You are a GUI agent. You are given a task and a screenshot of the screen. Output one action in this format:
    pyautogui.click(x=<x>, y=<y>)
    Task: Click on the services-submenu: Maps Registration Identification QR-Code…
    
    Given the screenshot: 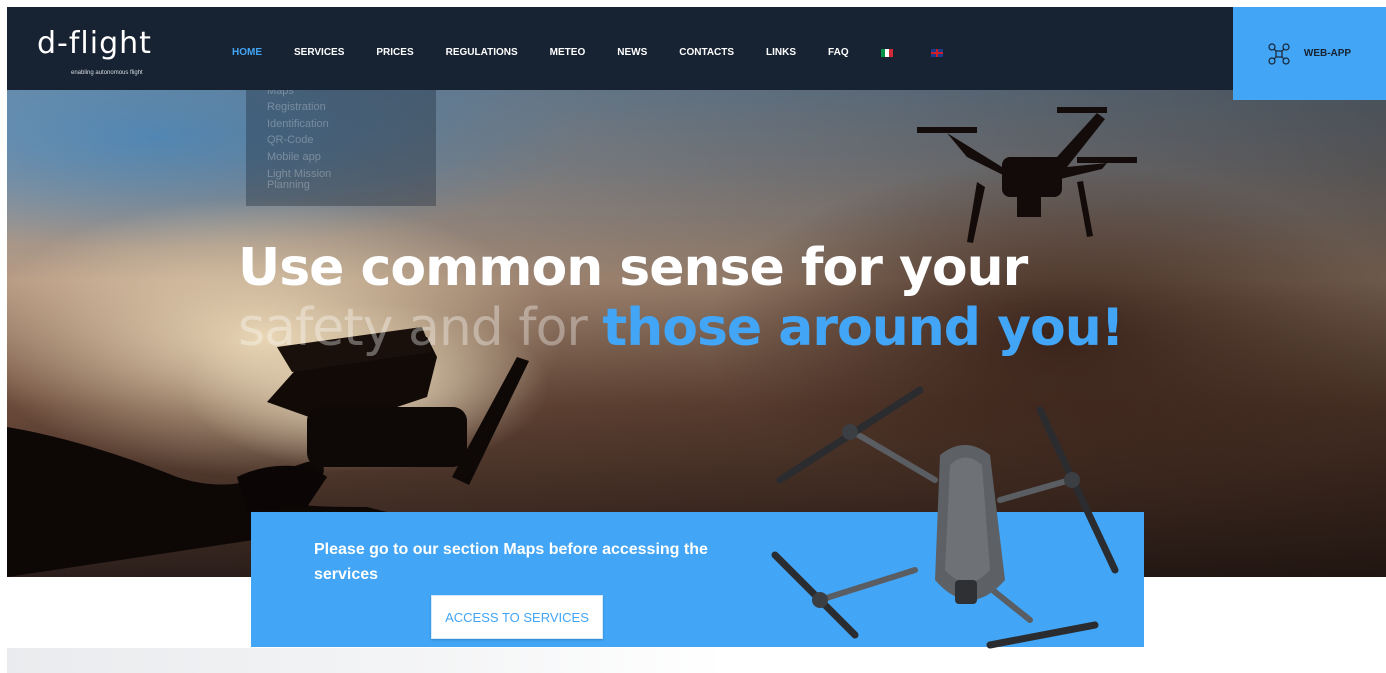 What is the action you would take?
    pyautogui.click(x=341, y=144)
    